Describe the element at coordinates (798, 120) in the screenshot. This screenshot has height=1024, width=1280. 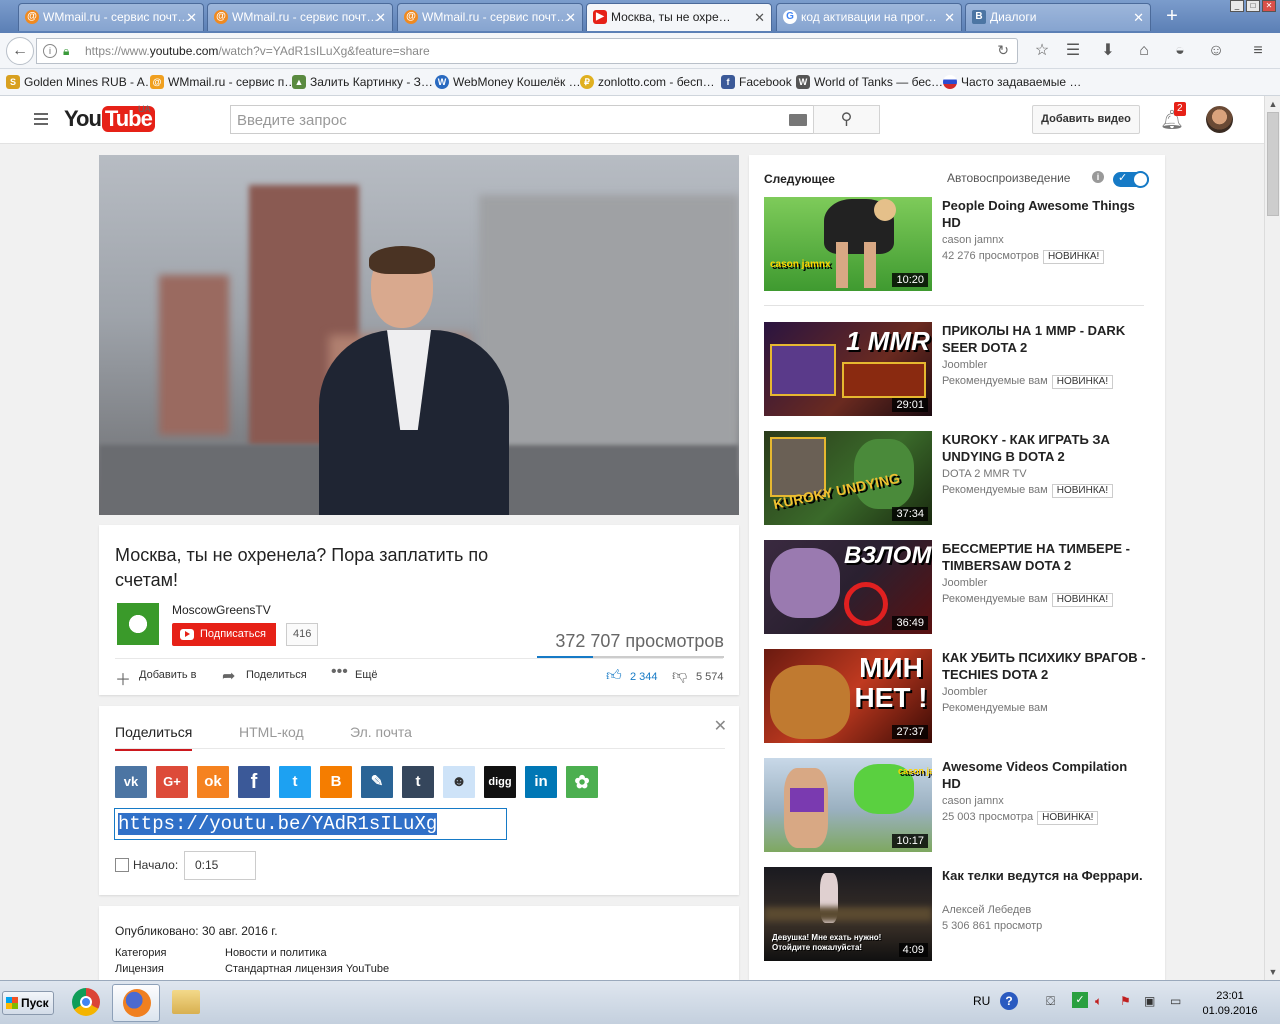
I see `keyboard-icon` at that location.